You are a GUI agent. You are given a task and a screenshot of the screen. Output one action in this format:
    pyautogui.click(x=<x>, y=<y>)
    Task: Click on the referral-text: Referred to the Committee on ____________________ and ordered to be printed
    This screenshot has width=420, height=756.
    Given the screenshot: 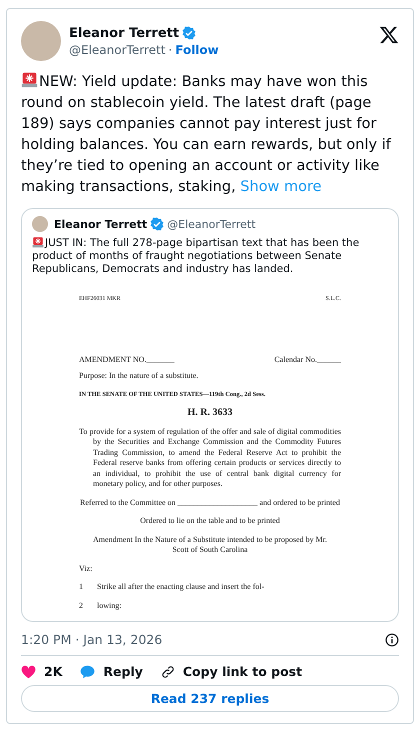 What is the action you would take?
    pyautogui.click(x=210, y=503)
    